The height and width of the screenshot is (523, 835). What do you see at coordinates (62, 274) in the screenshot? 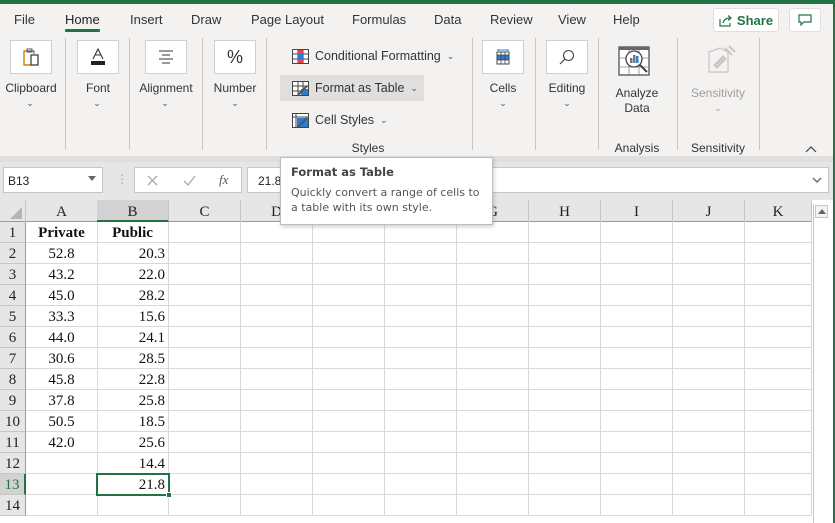
I see `cell-a3: 43.2` at bounding box center [62, 274].